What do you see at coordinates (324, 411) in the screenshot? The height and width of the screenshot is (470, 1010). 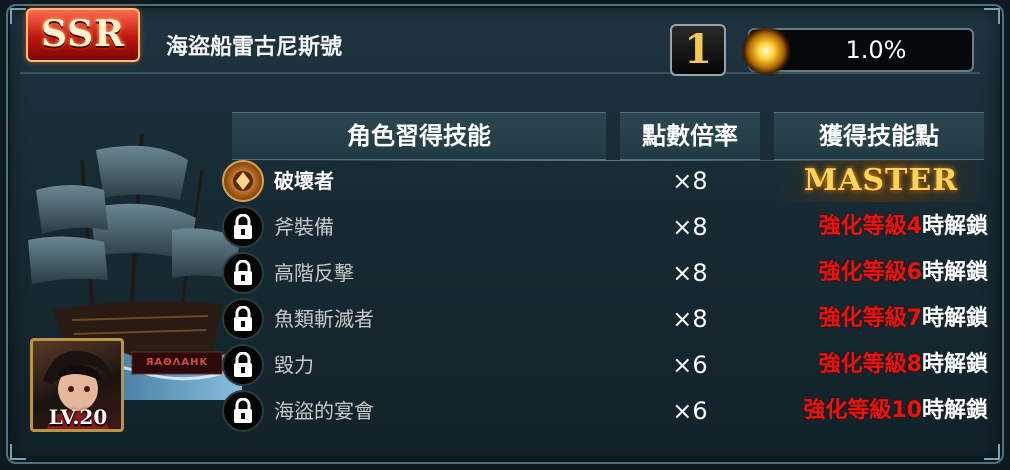 I see `skill-name: 海盜的宴會` at bounding box center [324, 411].